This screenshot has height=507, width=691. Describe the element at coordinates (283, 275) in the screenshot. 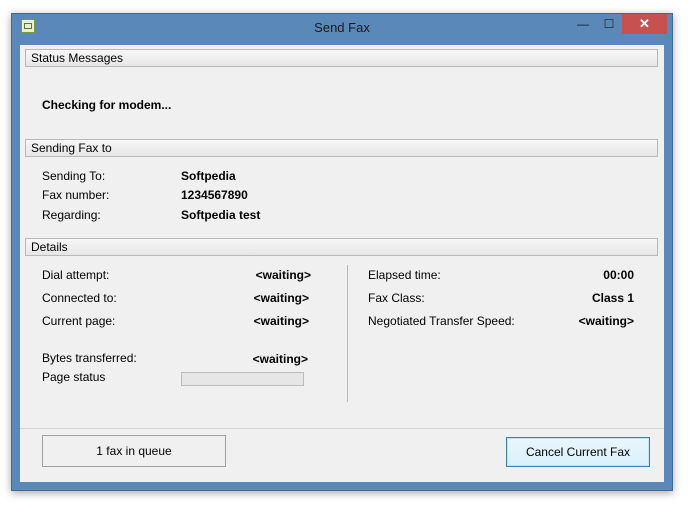

I see `dial-attempt-value: <waiting>` at that location.